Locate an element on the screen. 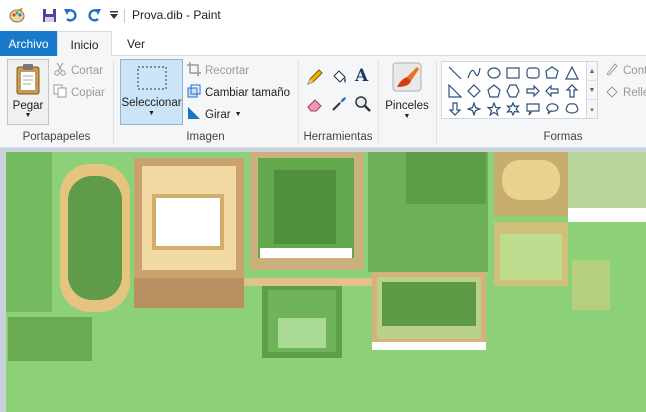 The height and width of the screenshot is (412, 646). fill-bucket-icon is located at coordinates (339, 77).